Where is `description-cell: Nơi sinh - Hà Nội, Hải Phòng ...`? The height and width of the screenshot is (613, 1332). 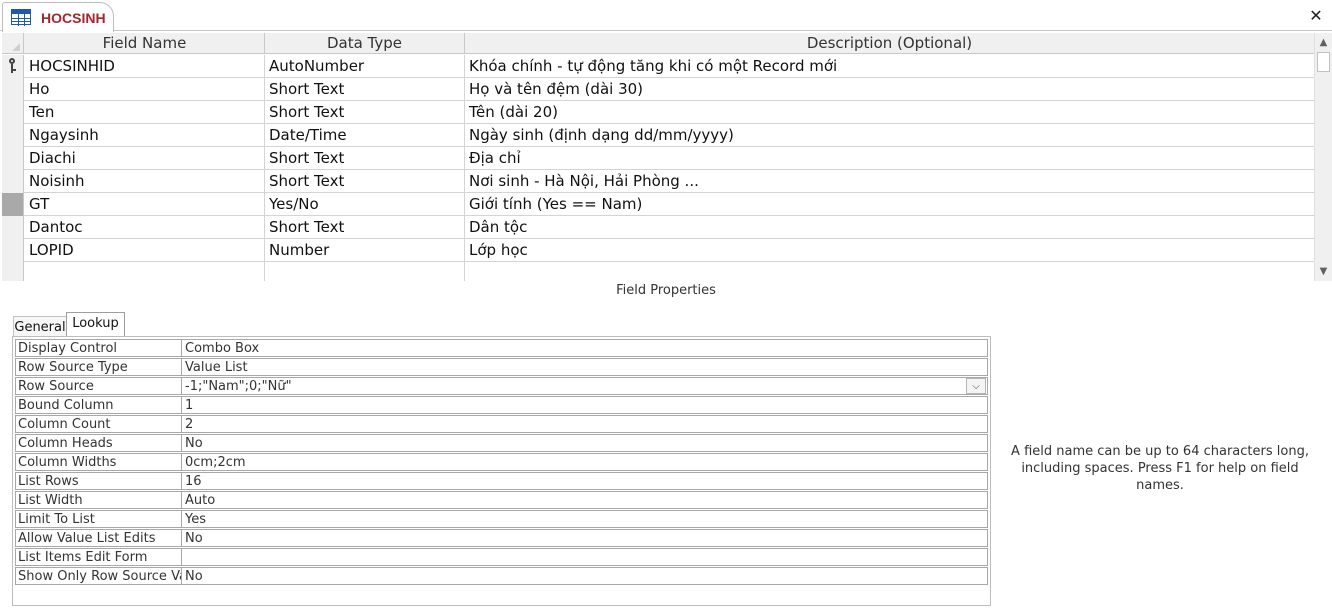 description-cell: Nơi sinh - Hà Nội, Hải Phòng ... is located at coordinates (889, 181).